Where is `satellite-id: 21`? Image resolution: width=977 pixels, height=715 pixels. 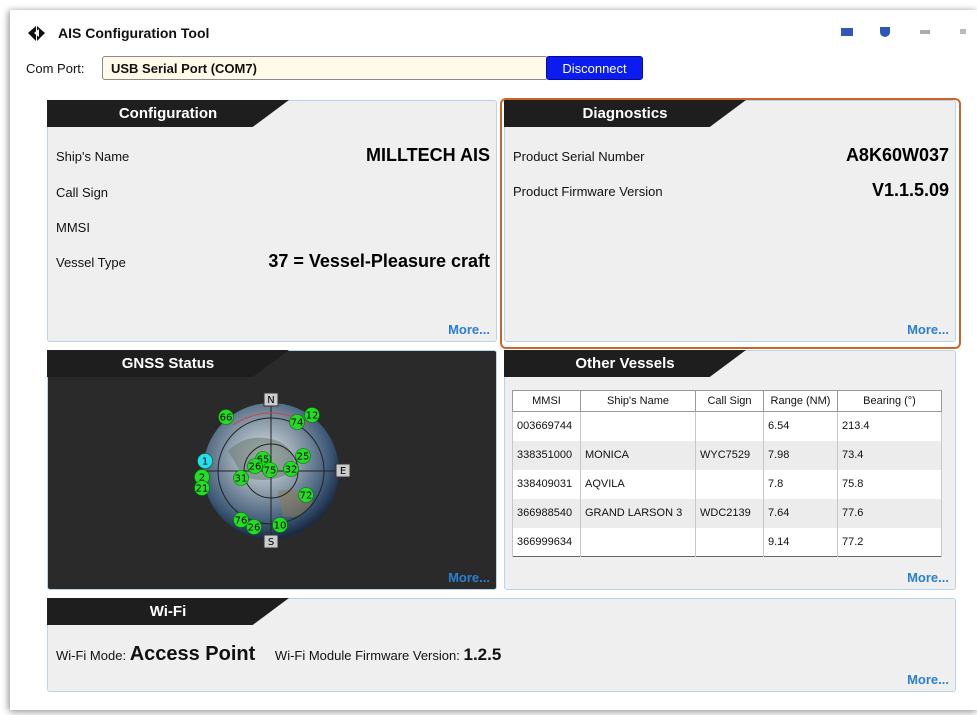
satellite-id: 21 is located at coordinates (202, 489).